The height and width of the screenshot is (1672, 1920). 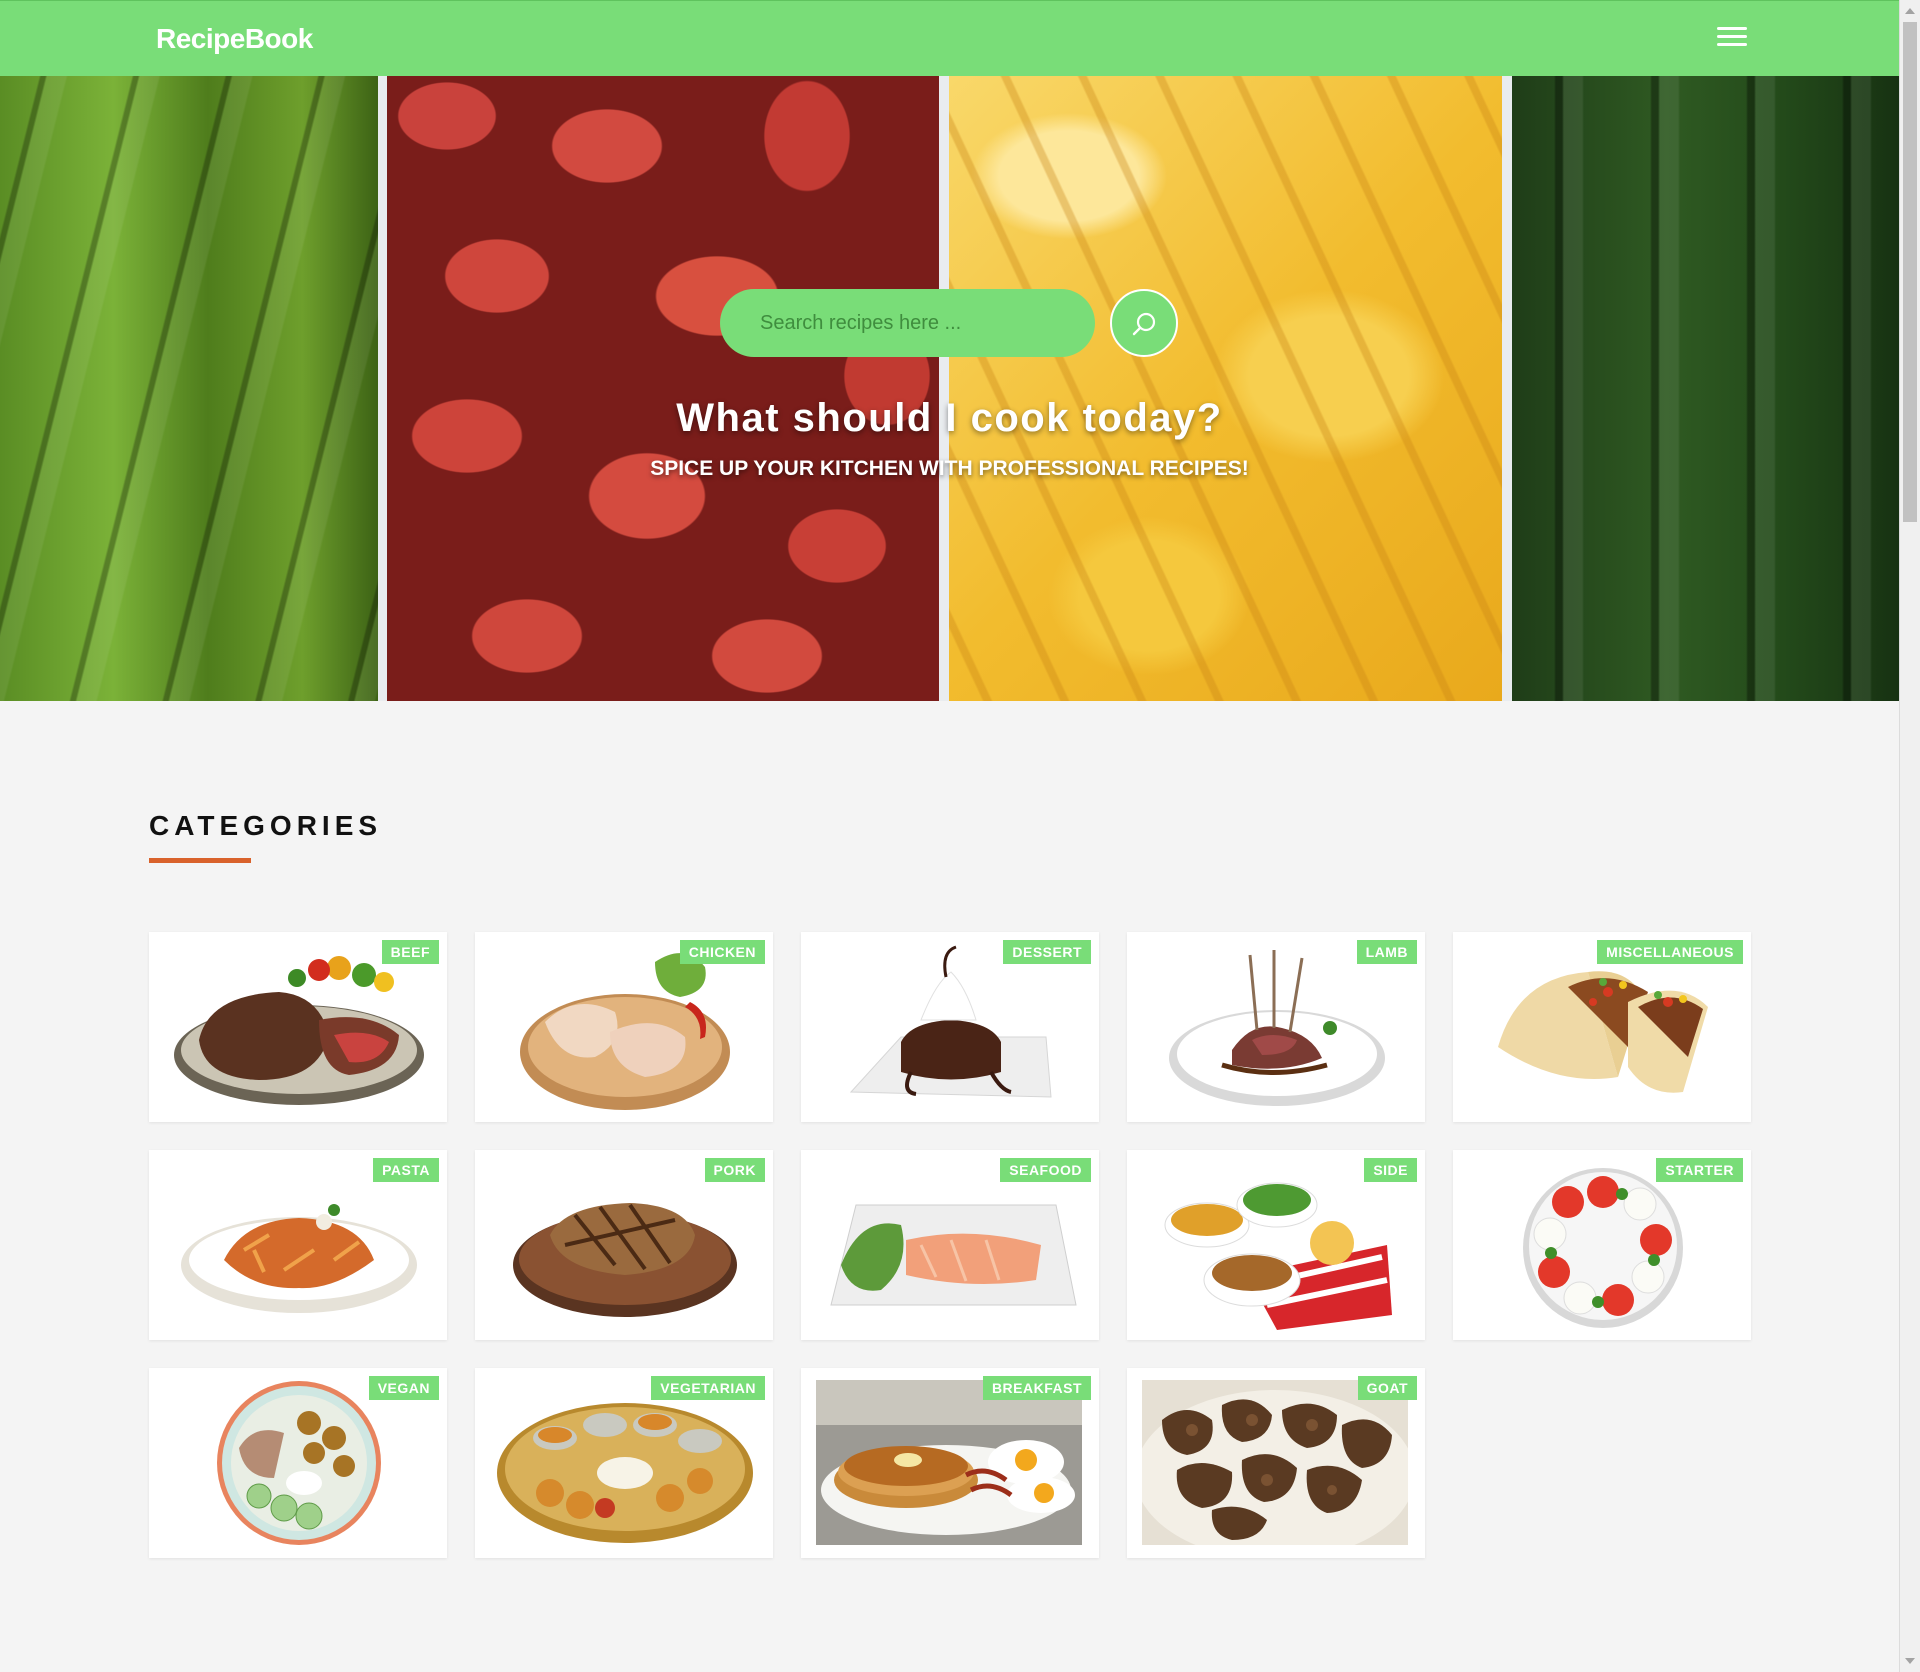 I want to click on category-card-dessert: DESSERT, so click(x=950, y=1027).